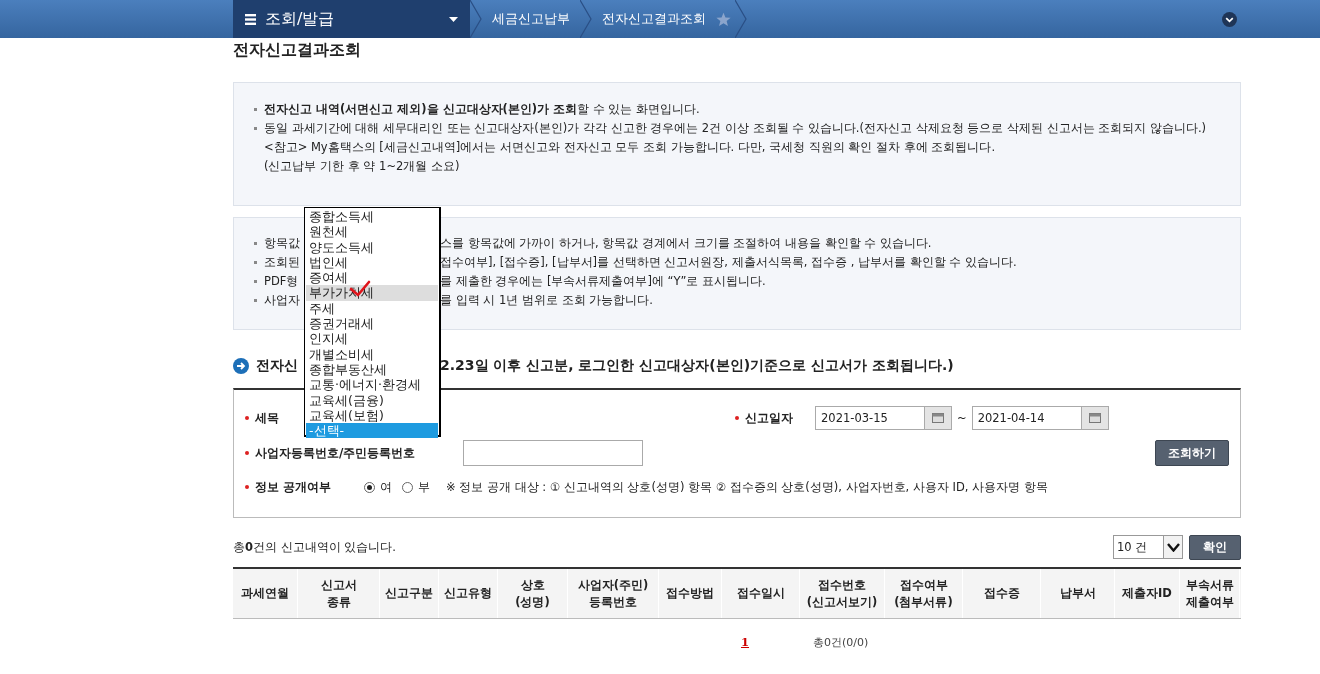 This screenshot has width=1320, height=674. What do you see at coordinates (281, 281) in the screenshot?
I see `tip-text: PDF형` at bounding box center [281, 281].